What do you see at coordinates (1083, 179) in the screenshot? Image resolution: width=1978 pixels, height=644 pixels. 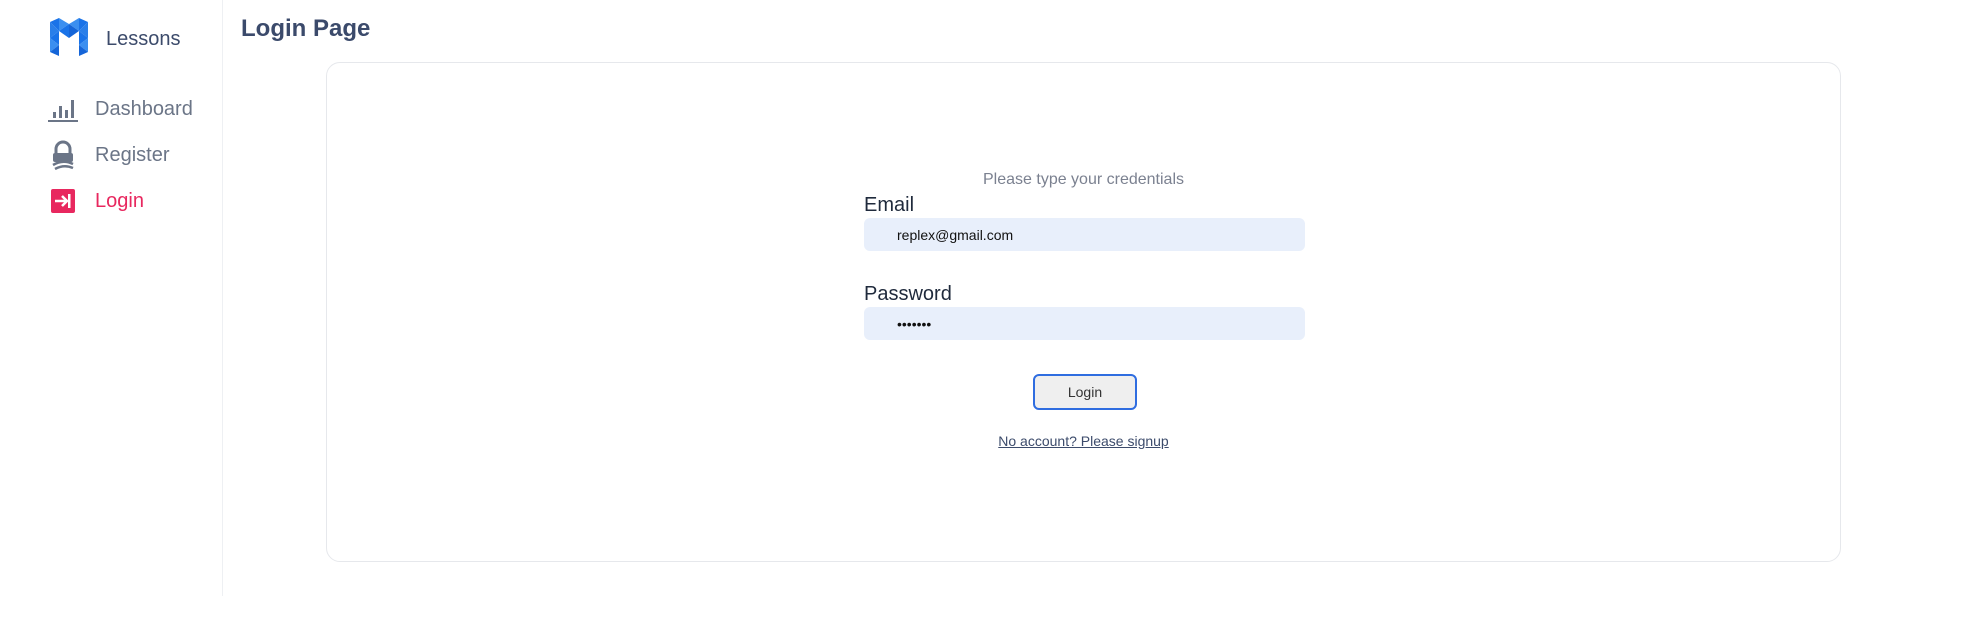 I see `form-subtitle: Please type your credentials` at bounding box center [1083, 179].